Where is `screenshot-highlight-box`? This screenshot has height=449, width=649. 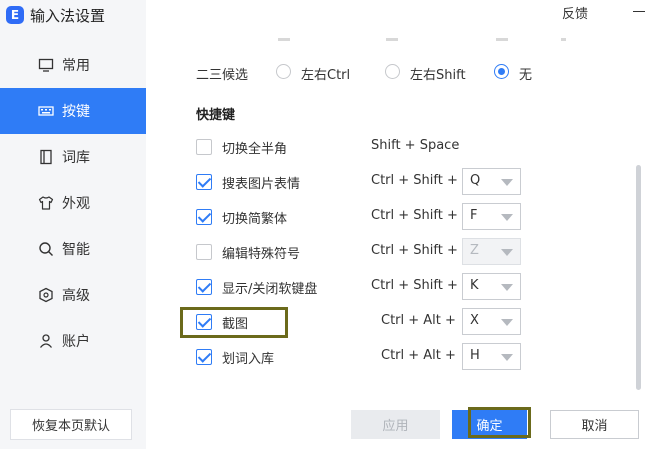
screenshot-highlight-box is located at coordinates (234, 322).